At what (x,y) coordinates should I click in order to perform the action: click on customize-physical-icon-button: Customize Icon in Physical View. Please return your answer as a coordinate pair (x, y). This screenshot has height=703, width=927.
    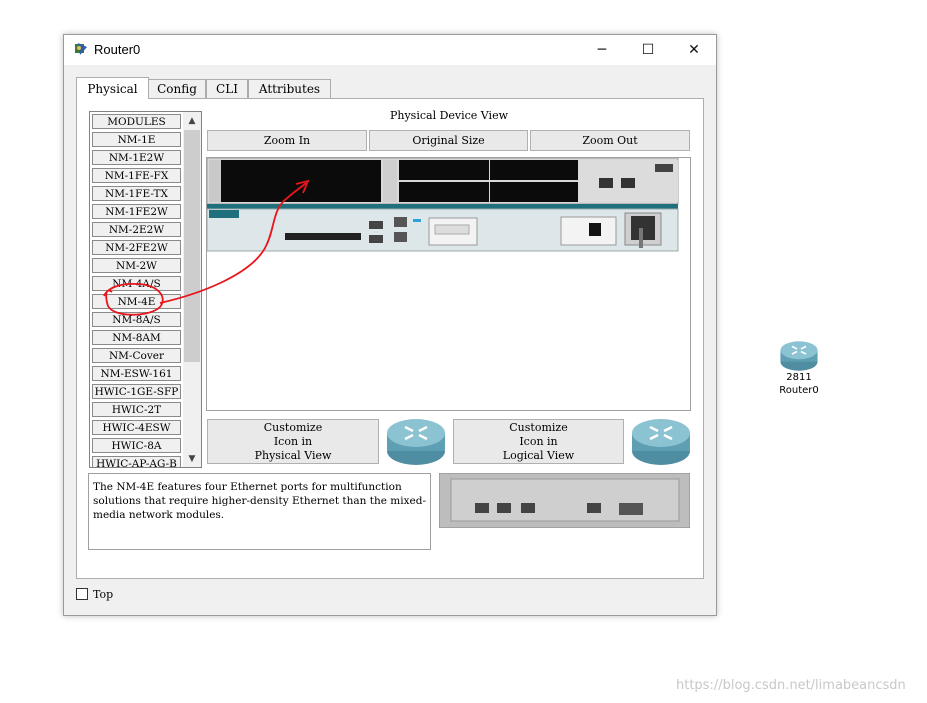
    Looking at the image, I should click on (293, 441).